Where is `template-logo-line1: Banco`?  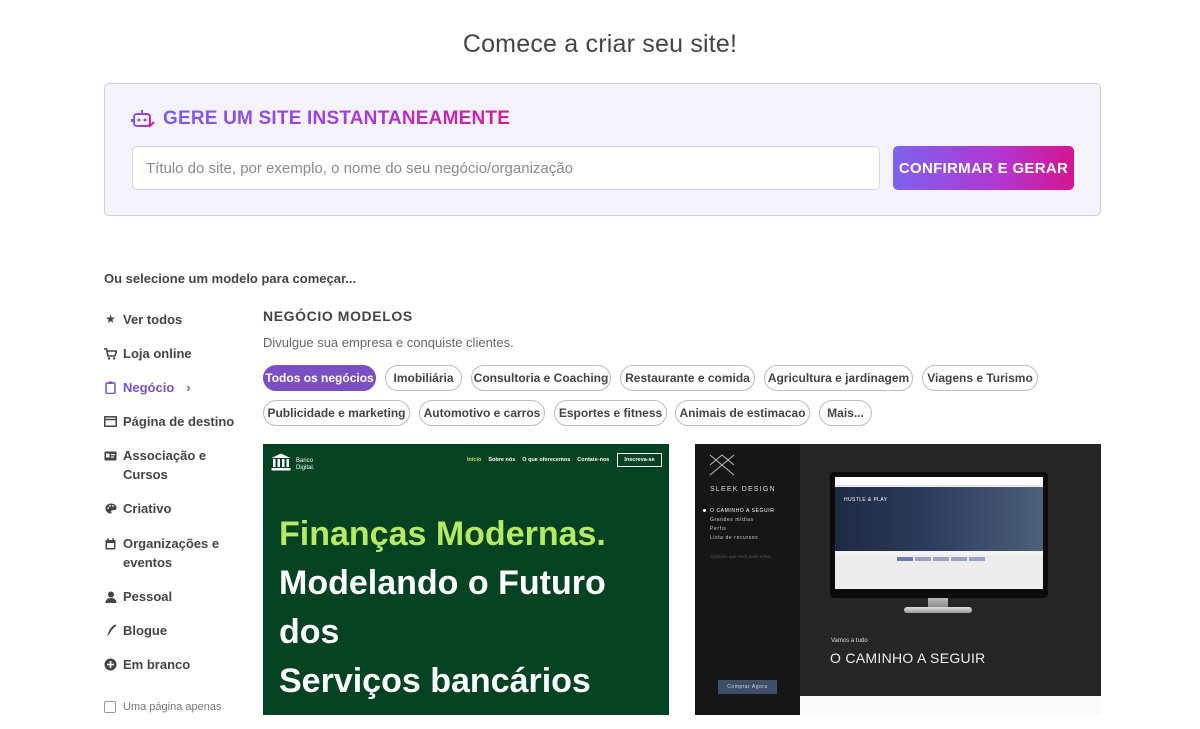
template-logo-line1: Banco is located at coordinates (305, 460).